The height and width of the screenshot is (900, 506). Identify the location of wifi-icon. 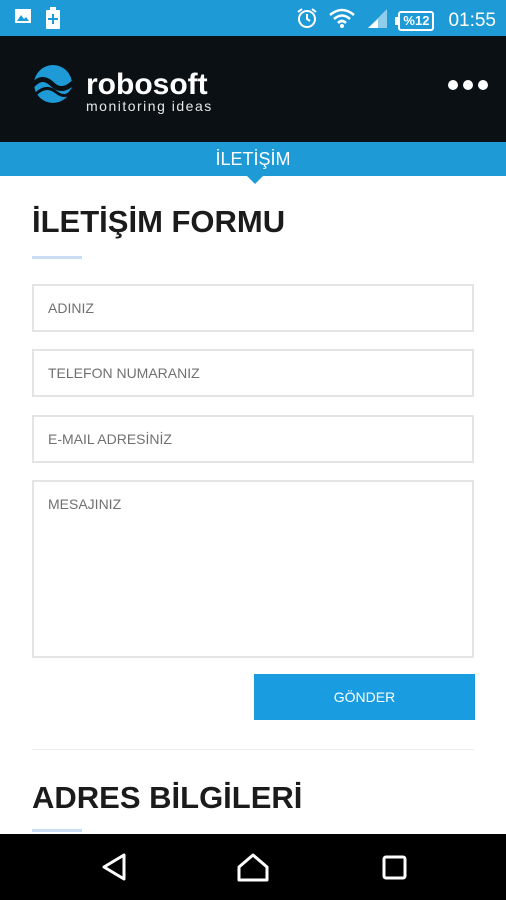
(342, 20).